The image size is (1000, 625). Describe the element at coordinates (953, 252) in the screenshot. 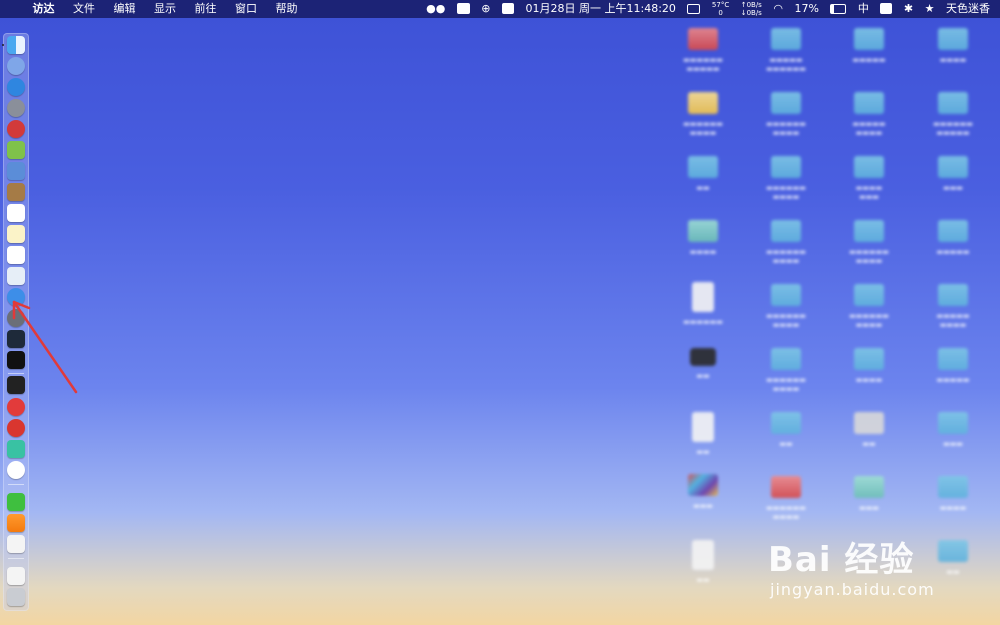

I see `desktop-item-label: ▬▬▬▬▬` at that location.